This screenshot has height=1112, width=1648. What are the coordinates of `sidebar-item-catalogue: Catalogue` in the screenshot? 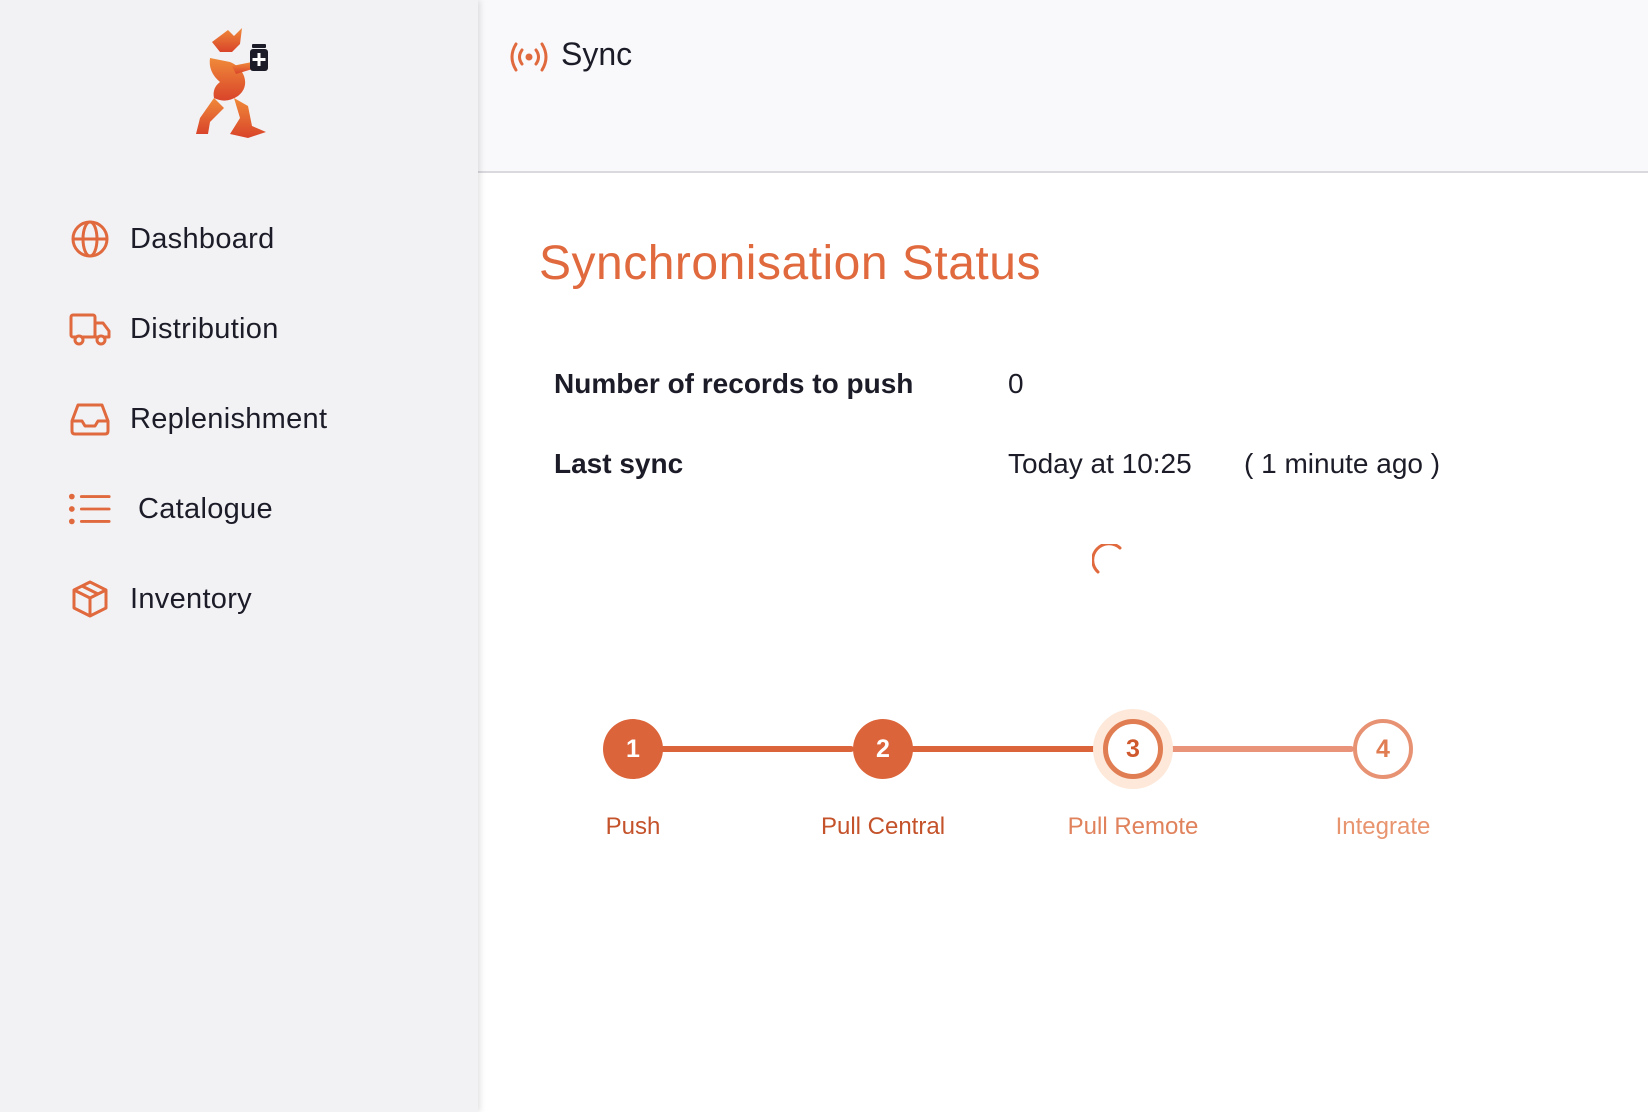 It's located at (239, 509).